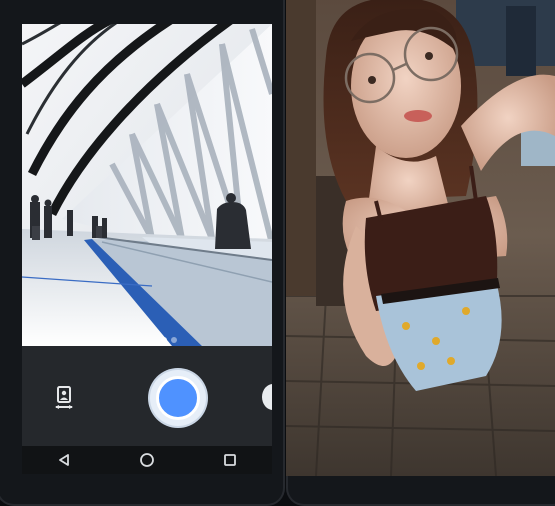 The height and width of the screenshot is (506, 555). I want to click on viewfinder-pager, so click(169, 340).